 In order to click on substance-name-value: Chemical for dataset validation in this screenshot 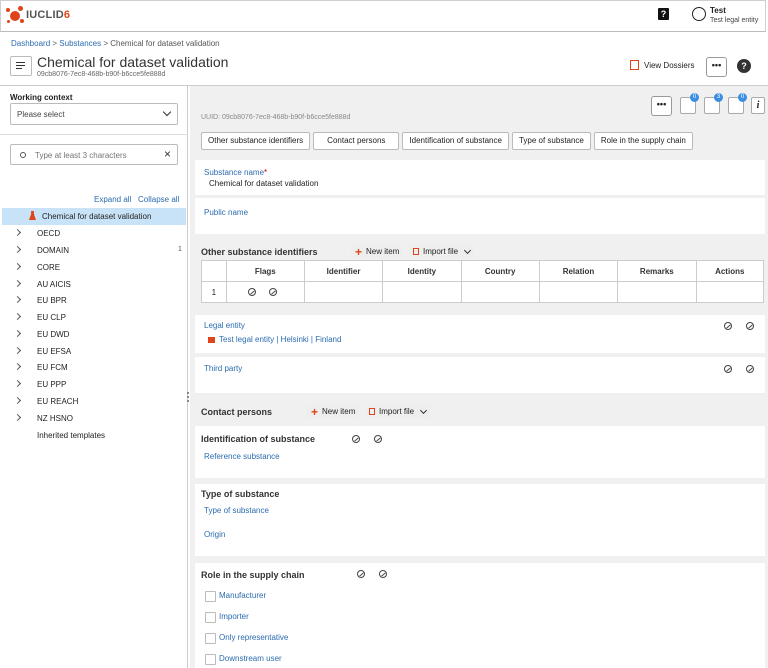, I will do `click(263, 183)`.